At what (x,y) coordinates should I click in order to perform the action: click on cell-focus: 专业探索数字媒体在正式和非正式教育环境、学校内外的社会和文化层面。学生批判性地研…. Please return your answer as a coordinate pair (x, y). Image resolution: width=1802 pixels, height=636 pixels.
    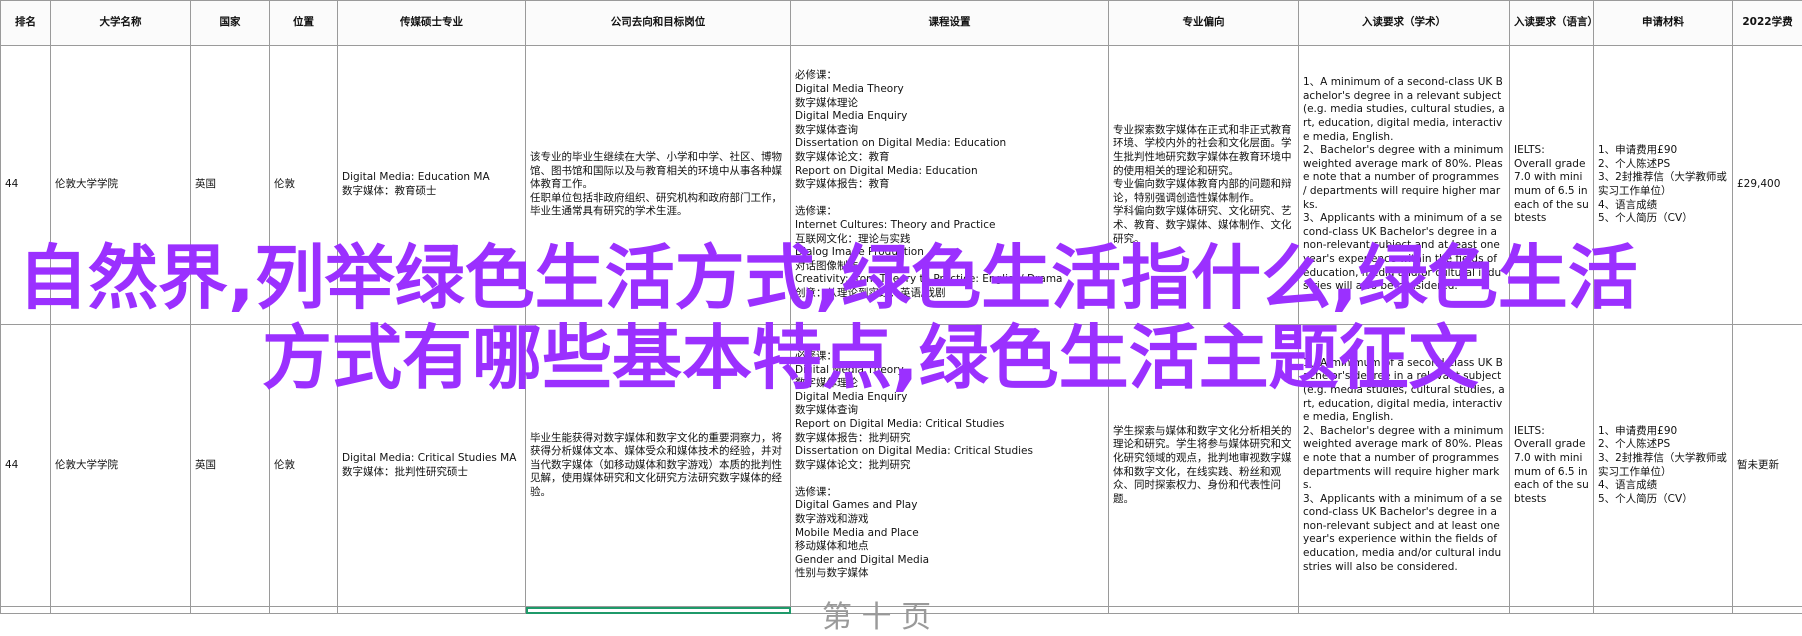
    Looking at the image, I should click on (1204, 185).